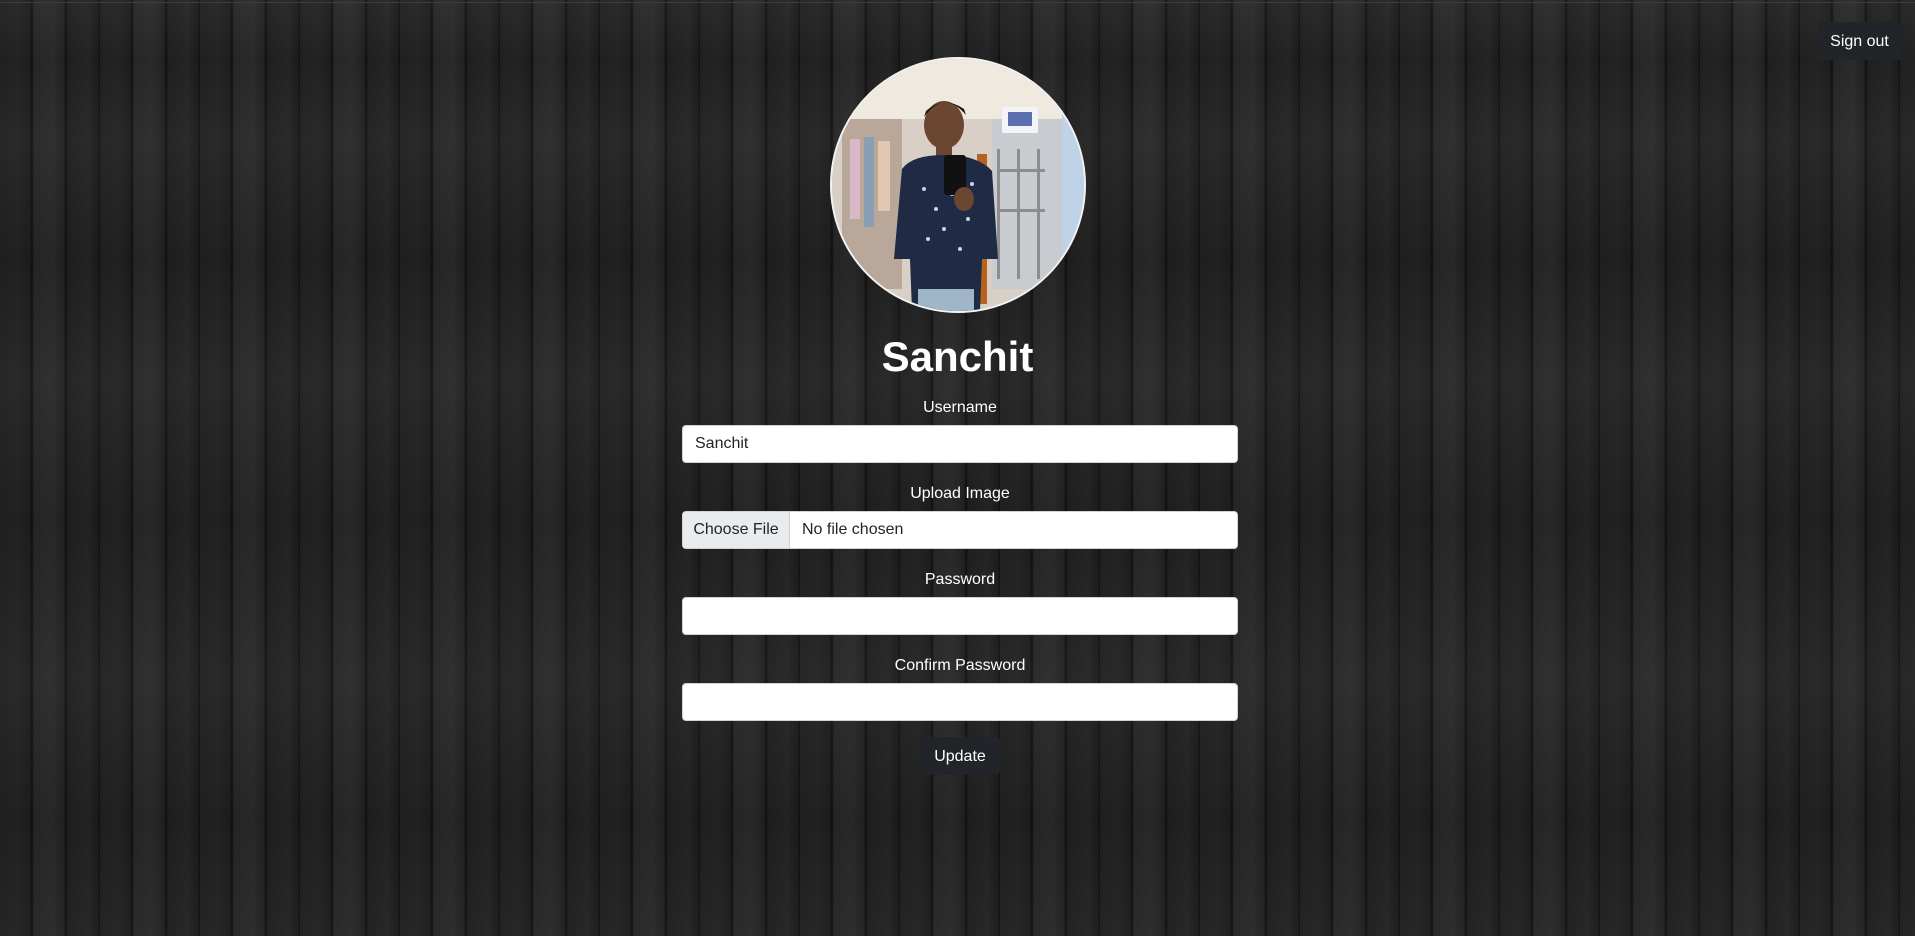 The height and width of the screenshot is (936, 1915). Describe the element at coordinates (1859, 41) in the screenshot. I see `sign-out-button: Sign out` at that location.